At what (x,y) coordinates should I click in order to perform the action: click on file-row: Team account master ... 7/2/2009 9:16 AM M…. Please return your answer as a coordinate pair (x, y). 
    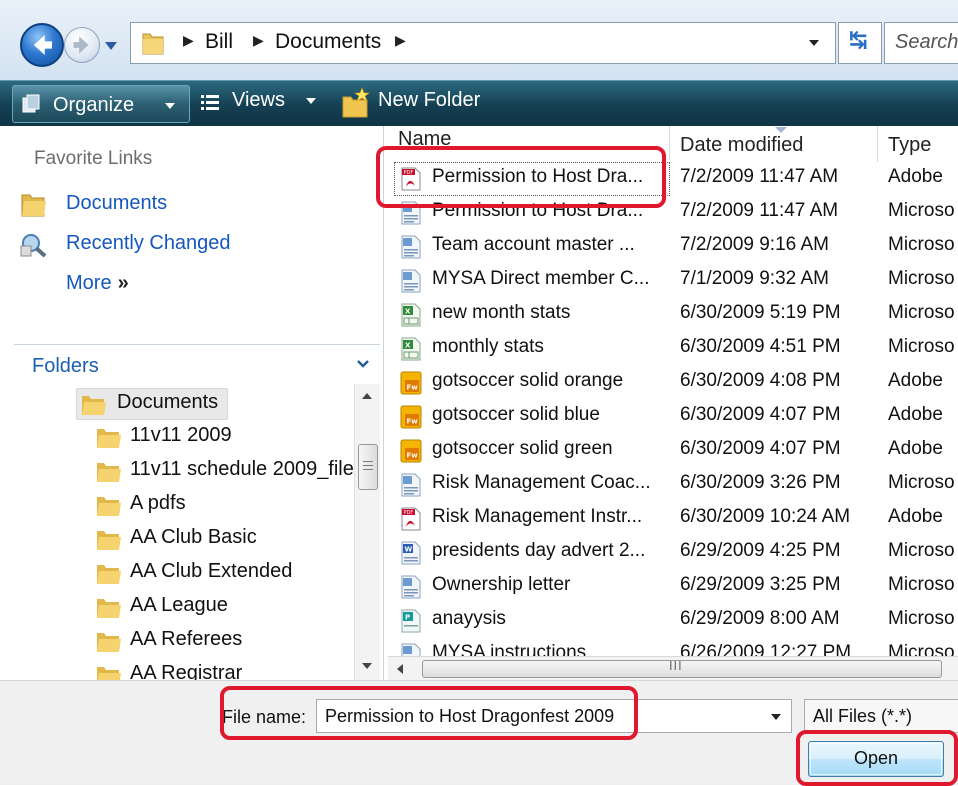
    Looking at the image, I should click on (673, 247).